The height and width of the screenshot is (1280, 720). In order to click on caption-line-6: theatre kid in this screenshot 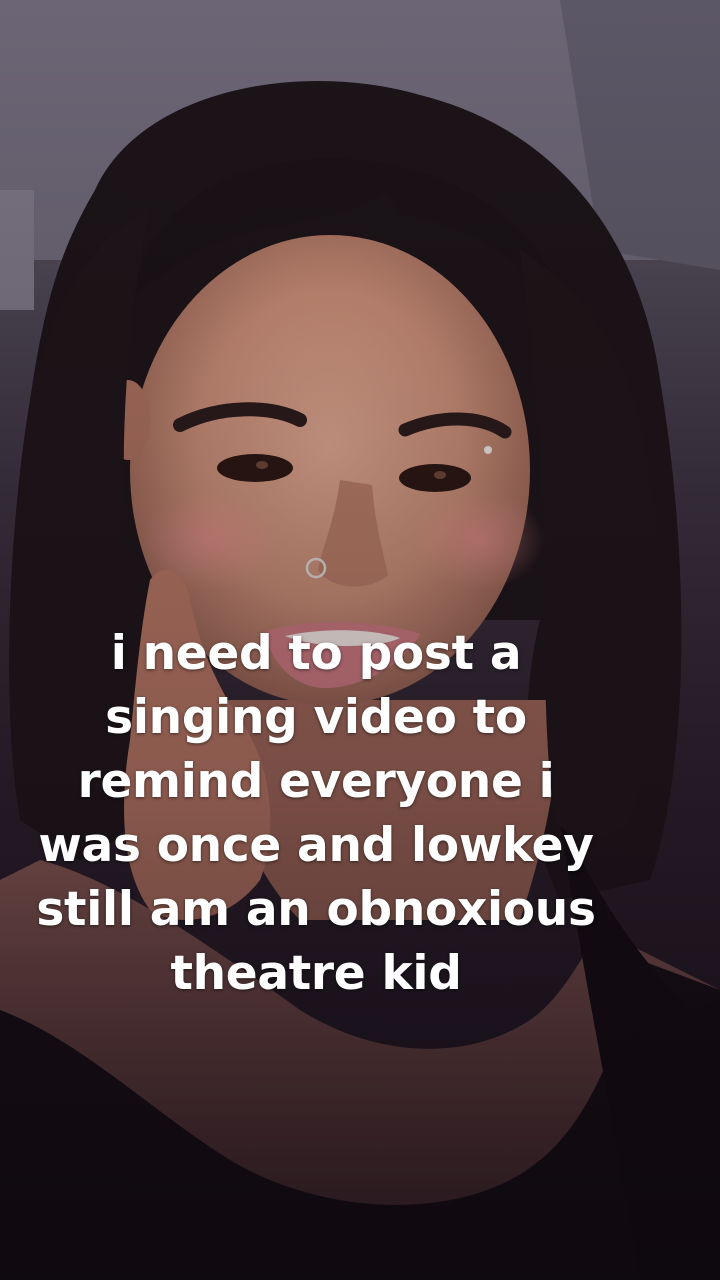, I will do `click(316, 973)`.